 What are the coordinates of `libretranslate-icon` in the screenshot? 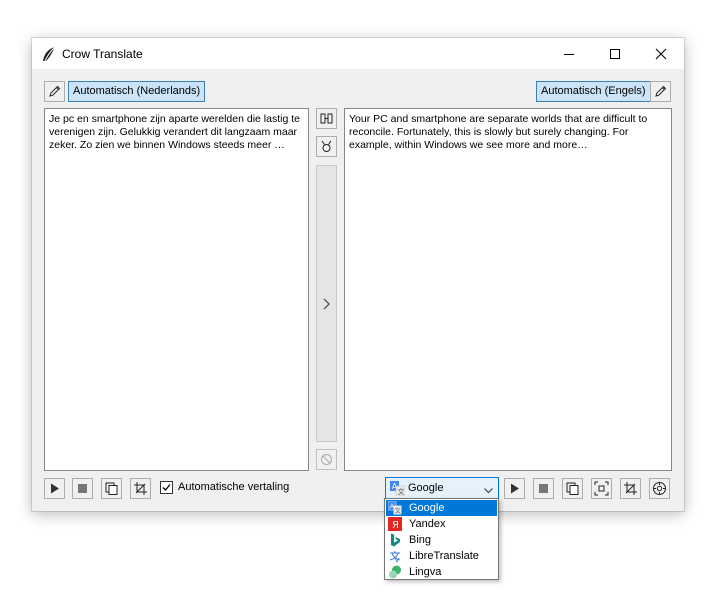 It's located at (395, 556).